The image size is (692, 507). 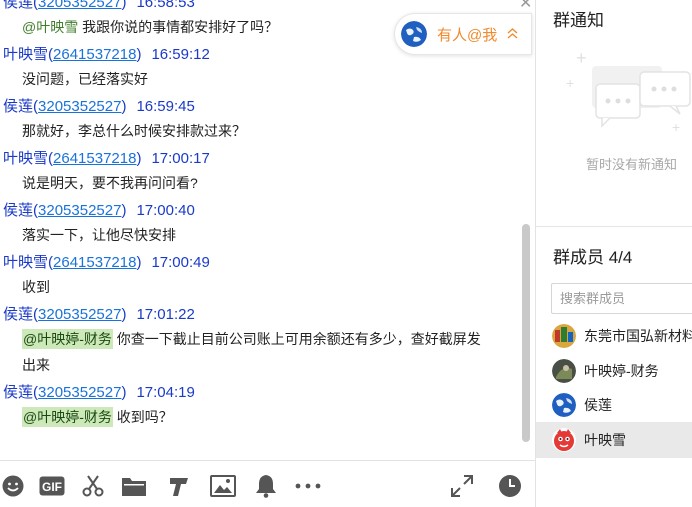 What do you see at coordinates (578, 20) in the screenshot?
I see `group-notice-title: 群通知` at bounding box center [578, 20].